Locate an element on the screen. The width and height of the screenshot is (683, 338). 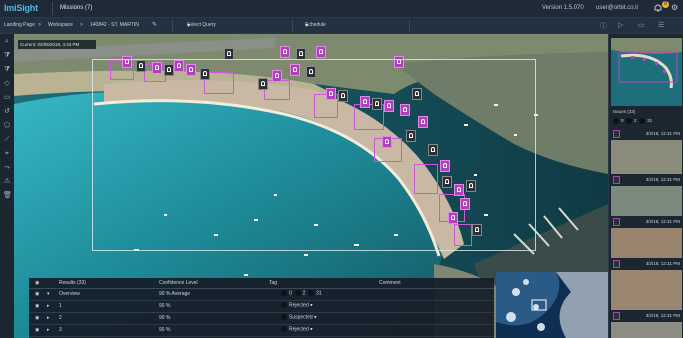
overview-row: ◉ ▾ Overview 90 % Average 0 2 31 is located at coordinates (261, 295).